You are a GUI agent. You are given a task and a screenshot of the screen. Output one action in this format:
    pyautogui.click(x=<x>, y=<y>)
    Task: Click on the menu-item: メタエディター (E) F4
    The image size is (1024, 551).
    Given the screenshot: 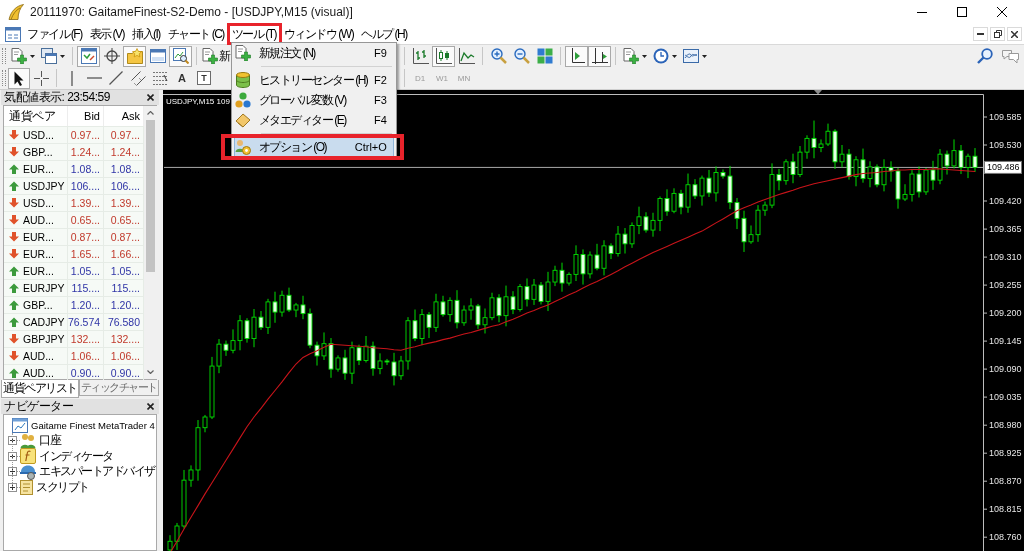 What is the action you would take?
    pyautogui.click(x=313, y=120)
    